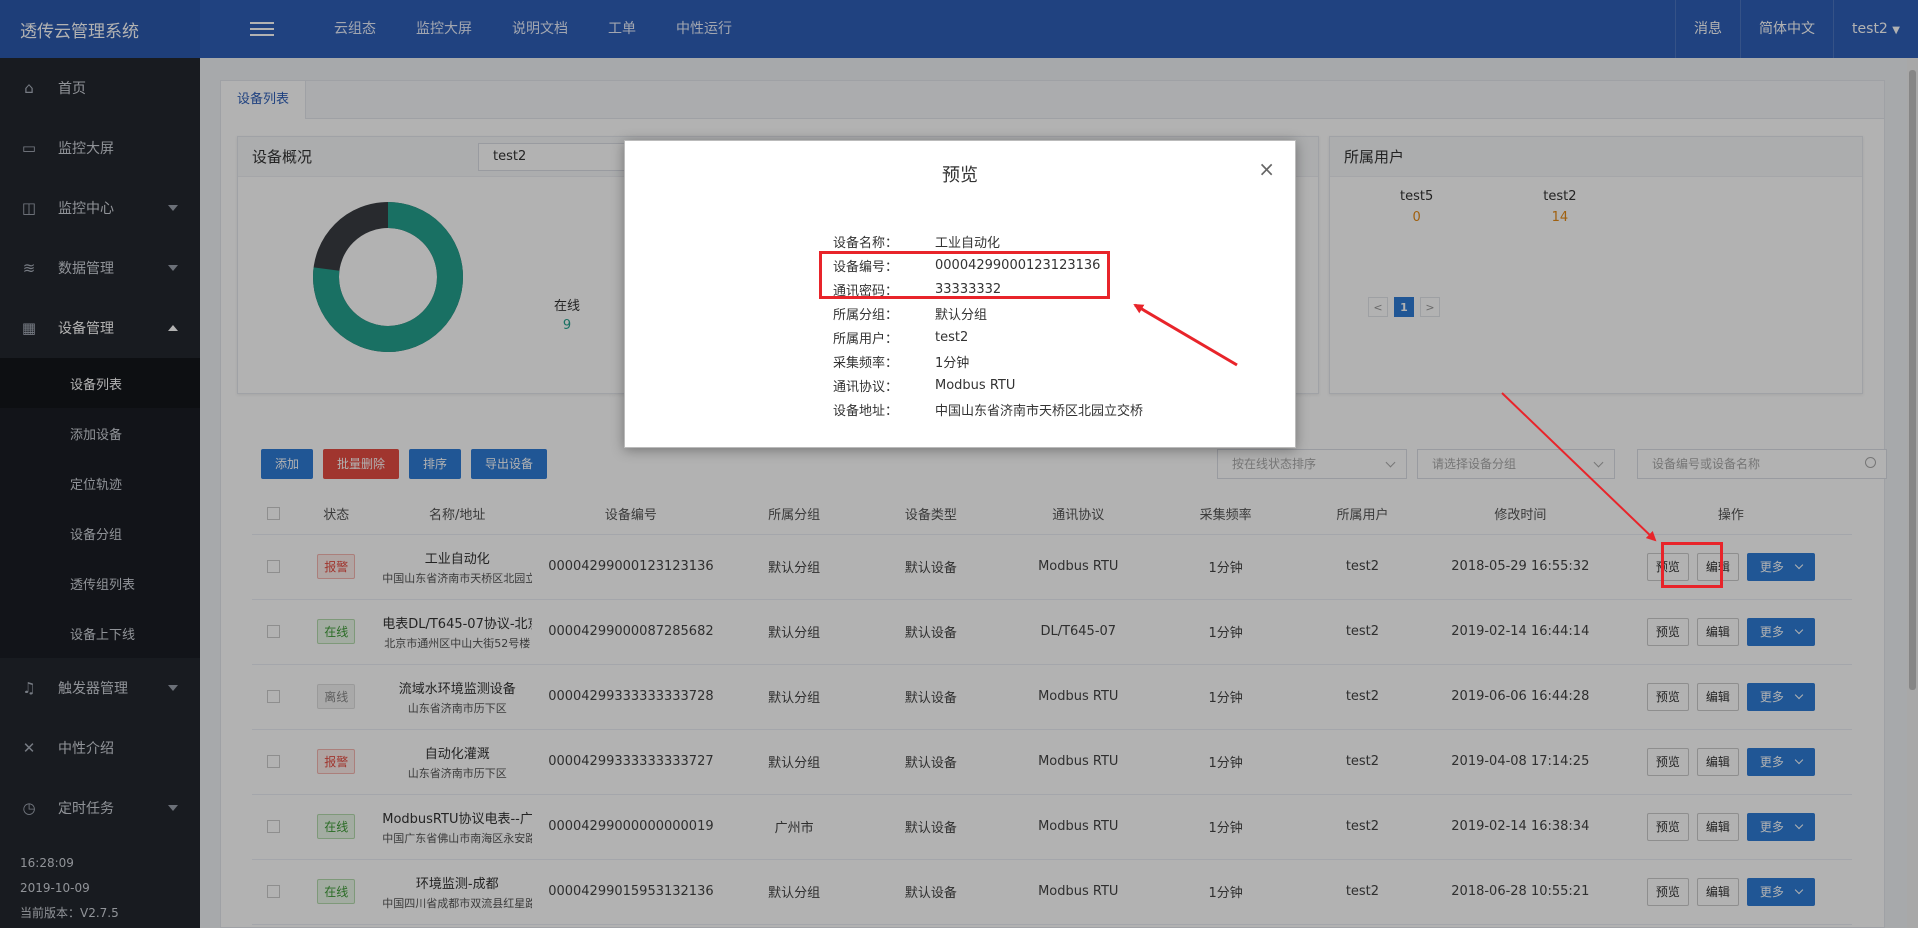 The height and width of the screenshot is (928, 1918). I want to click on annotation-arrows, so click(1395, 422).